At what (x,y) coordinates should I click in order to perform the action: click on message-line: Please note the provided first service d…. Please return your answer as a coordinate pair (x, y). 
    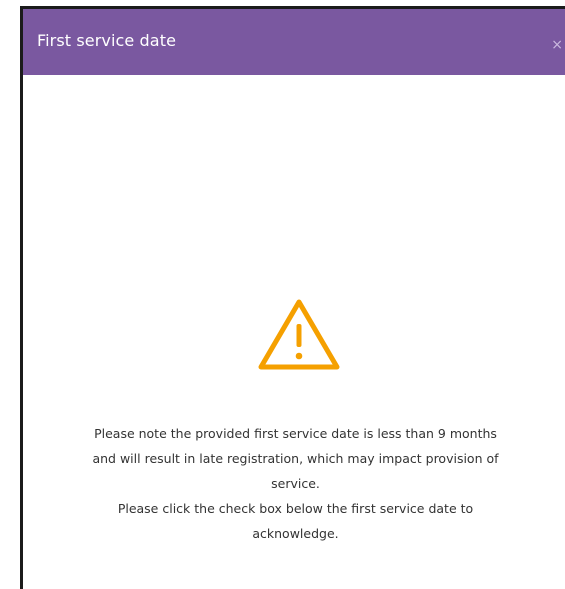
    Looking at the image, I should click on (295, 433).